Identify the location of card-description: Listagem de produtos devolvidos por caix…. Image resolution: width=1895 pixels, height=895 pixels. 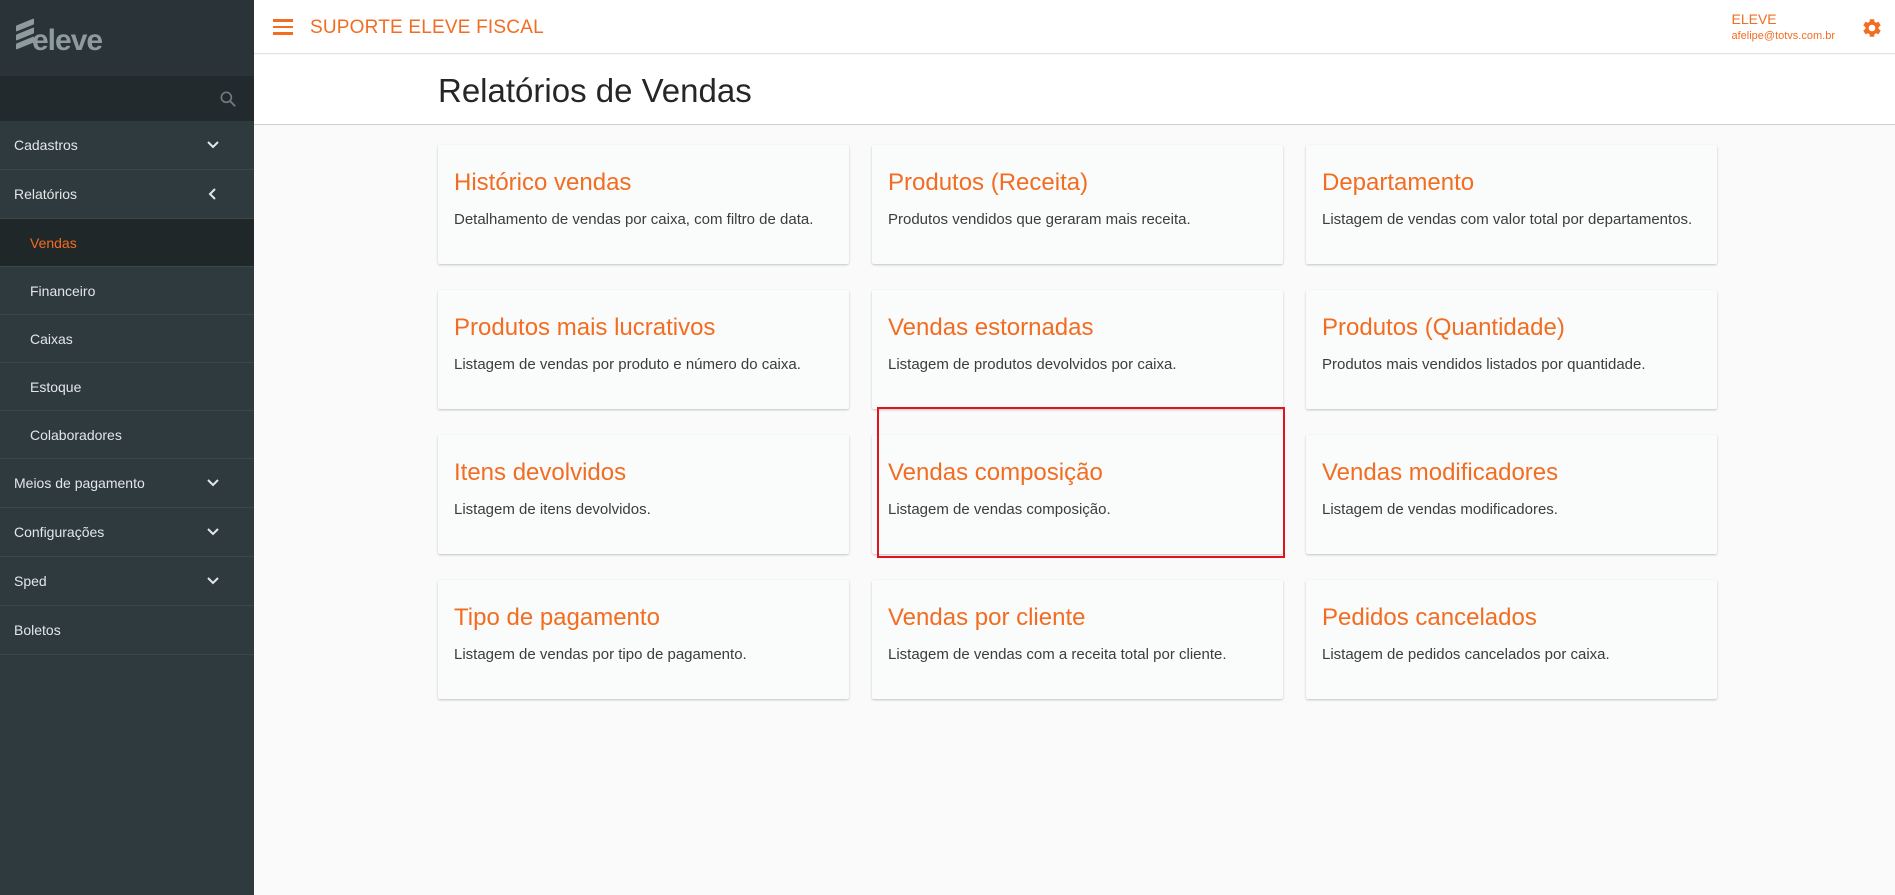
(1032, 364).